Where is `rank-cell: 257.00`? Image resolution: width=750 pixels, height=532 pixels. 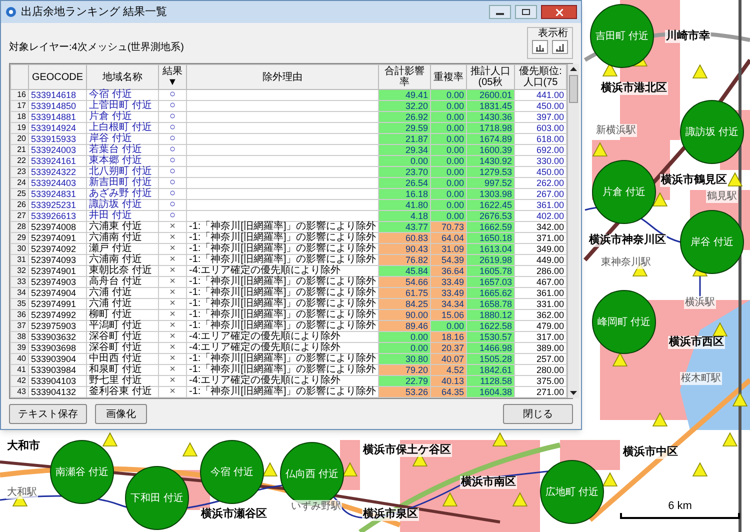 rank-cell: 257.00 is located at coordinates (540, 359).